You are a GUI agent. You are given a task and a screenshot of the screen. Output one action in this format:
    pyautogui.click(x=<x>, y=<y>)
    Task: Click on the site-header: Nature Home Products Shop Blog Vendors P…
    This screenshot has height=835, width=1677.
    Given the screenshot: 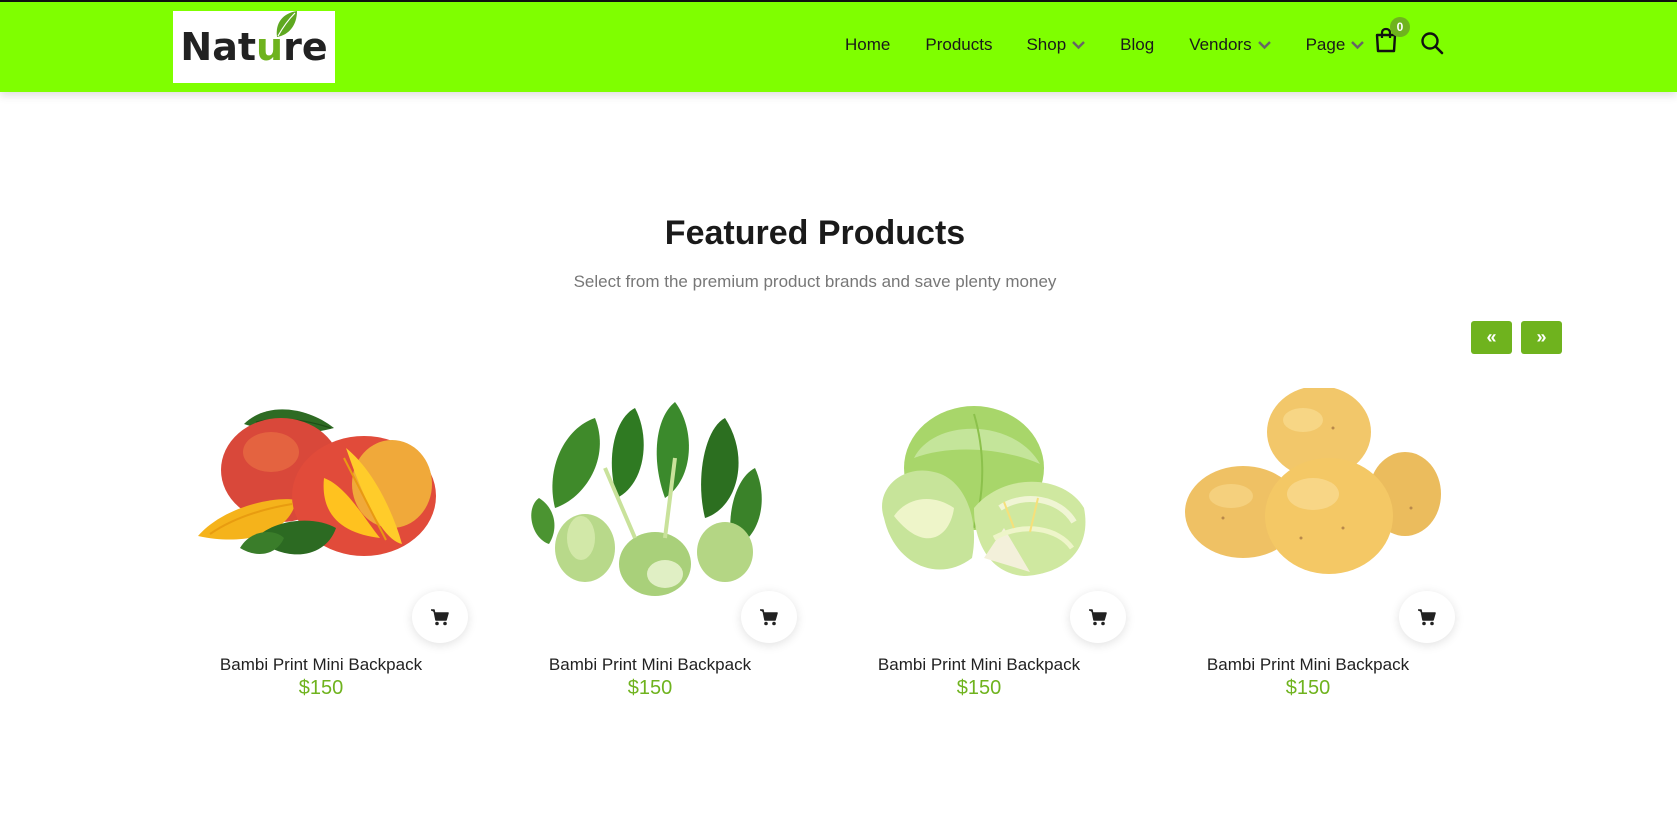 What is the action you would take?
    pyautogui.click(x=838, y=47)
    